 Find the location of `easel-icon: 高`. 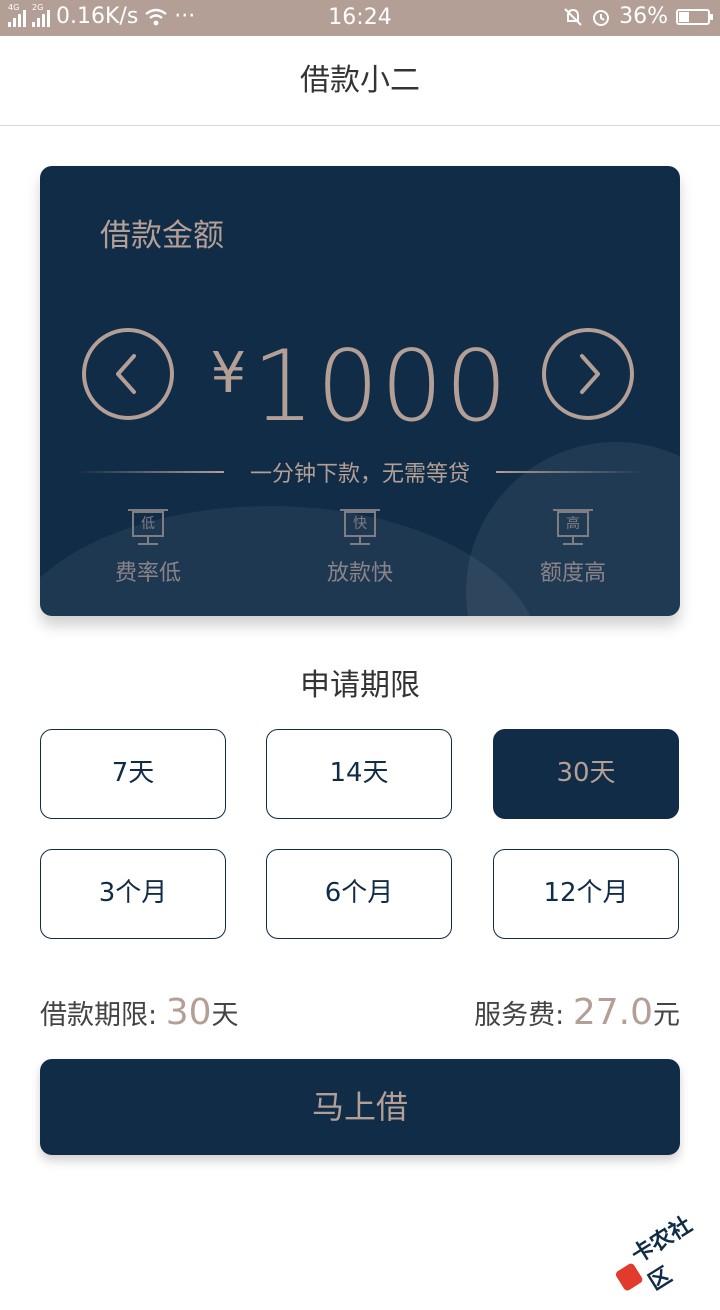

easel-icon: 高 is located at coordinates (573, 529).